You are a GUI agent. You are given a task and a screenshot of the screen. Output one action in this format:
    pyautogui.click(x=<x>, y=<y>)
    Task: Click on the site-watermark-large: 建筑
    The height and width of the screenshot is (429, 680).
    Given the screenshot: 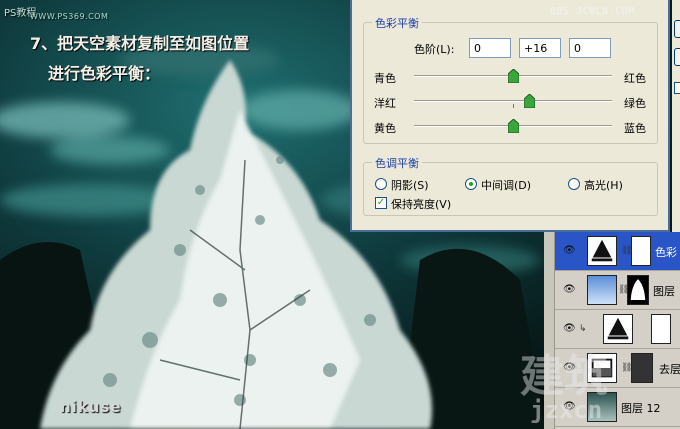 What is the action you would take?
    pyautogui.click(x=564, y=376)
    